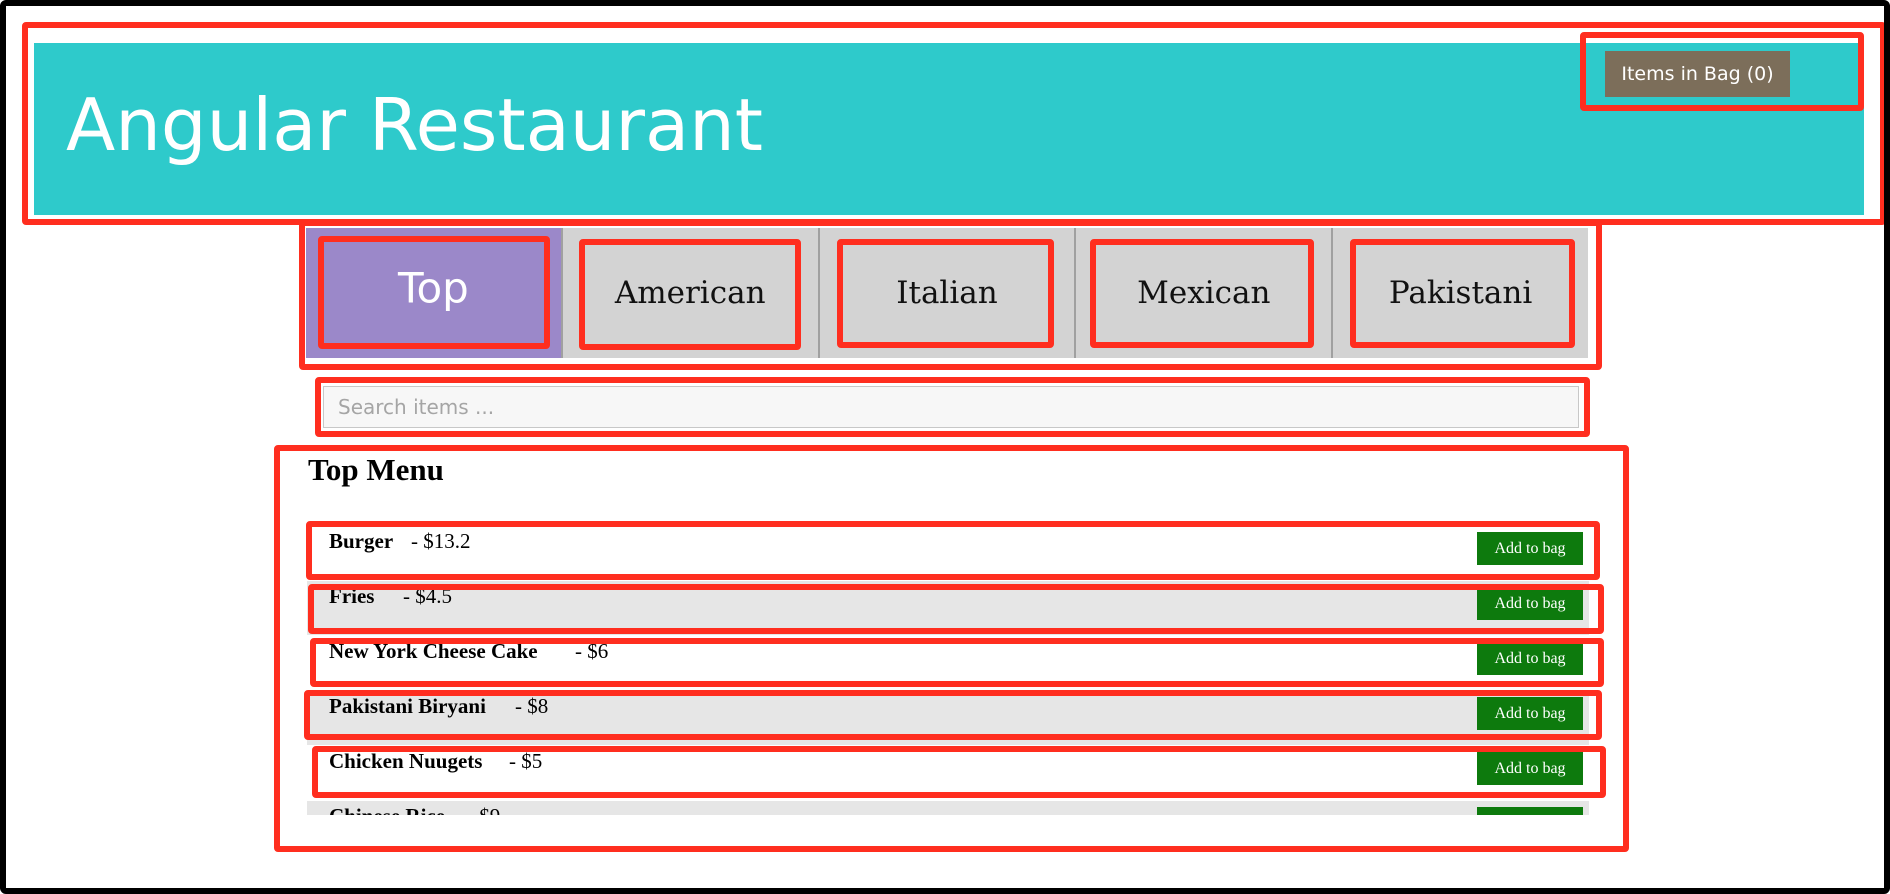 The height and width of the screenshot is (894, 1890). Describe the element at coordinates (526, 761) in the screenshot. I see `menu-item-price: - $5` at that location.